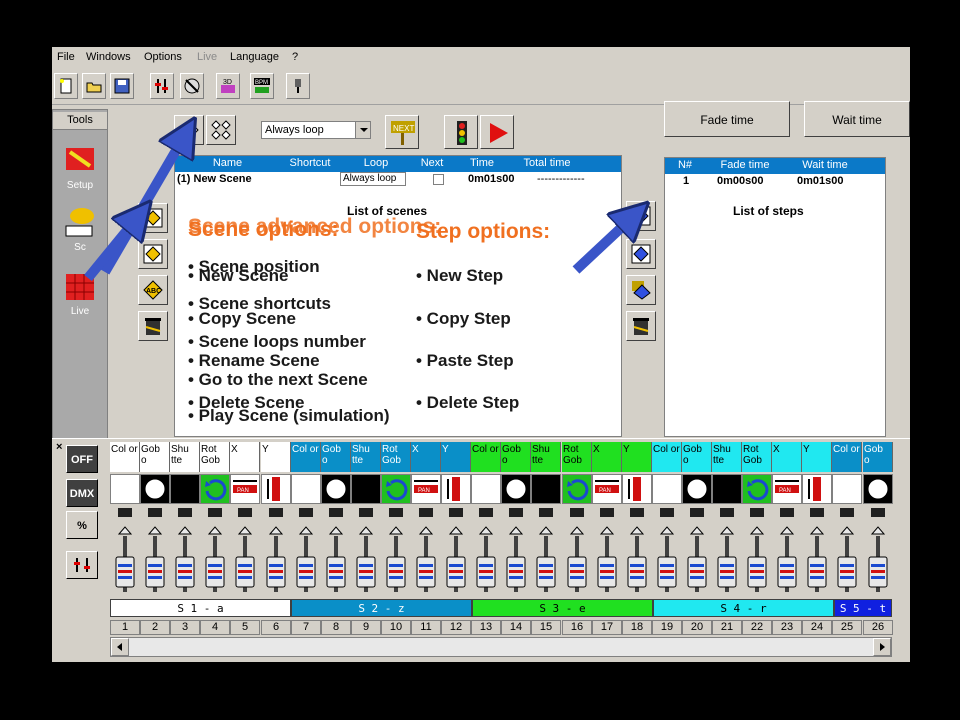 Image resolution: width=960 pixels, height=720 pixels. Describe the element at coordinates (641, 254) in the screenshot. I see `copy-step-button` at that location.